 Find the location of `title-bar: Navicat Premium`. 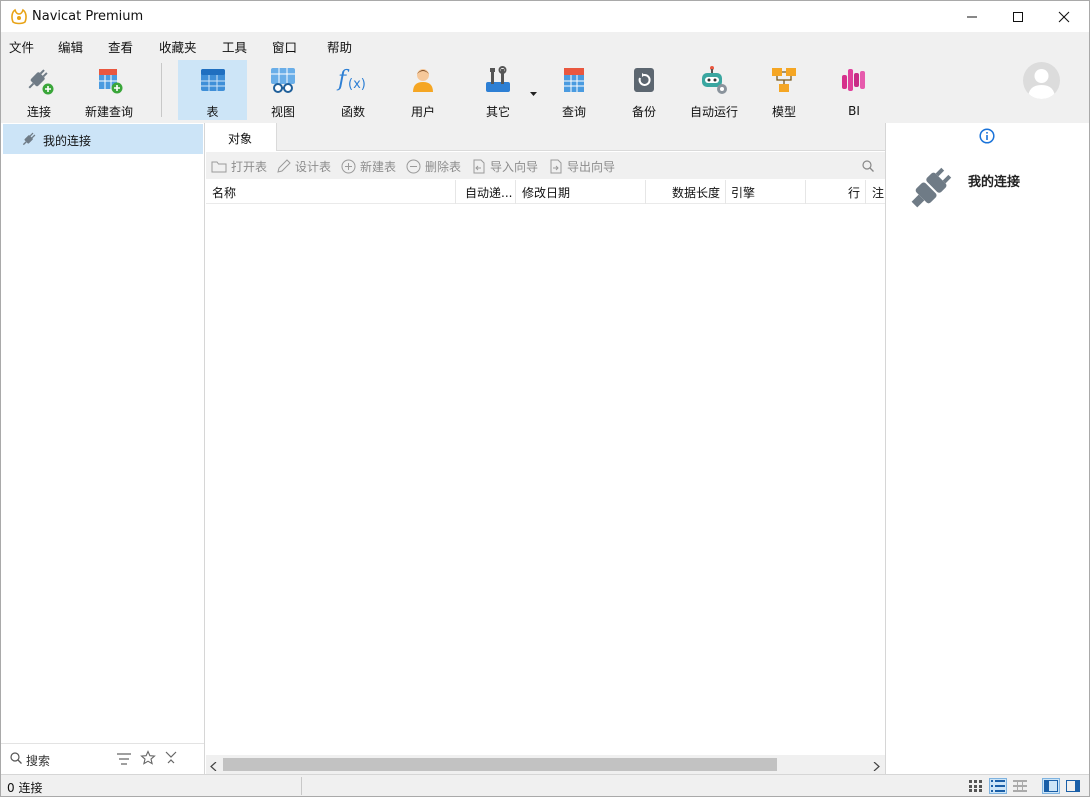

title-bar: Navicat Premium is located at coordinates (545, 16).